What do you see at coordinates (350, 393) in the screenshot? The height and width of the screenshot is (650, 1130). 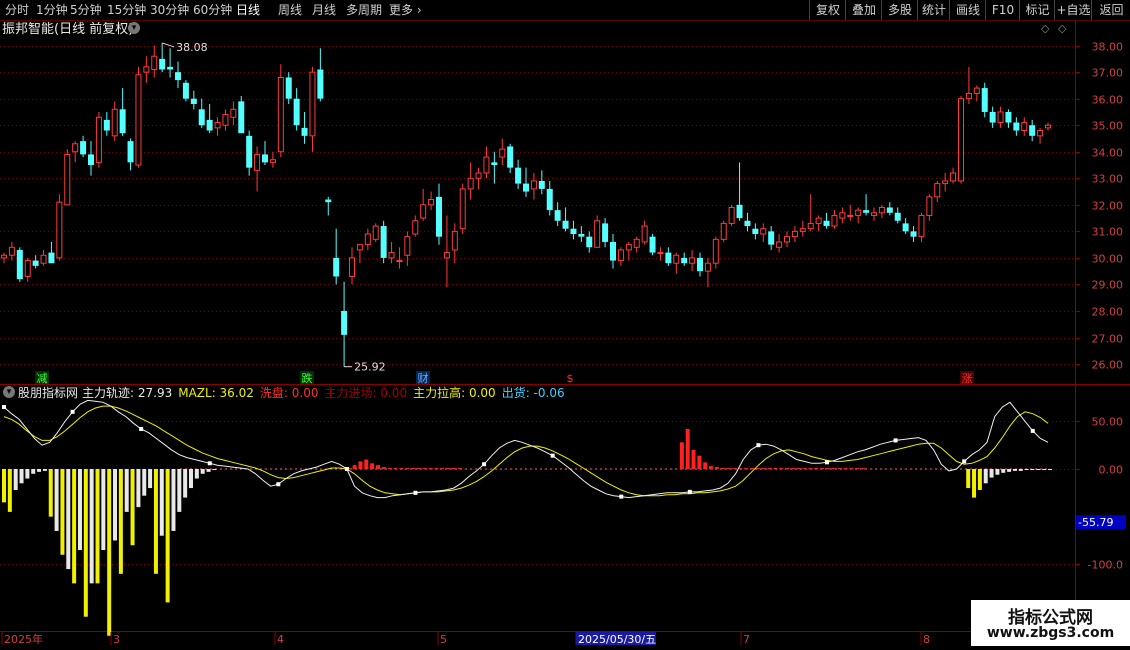 I see `legend-label: 主力进场:` at bounding box center [350, 393].